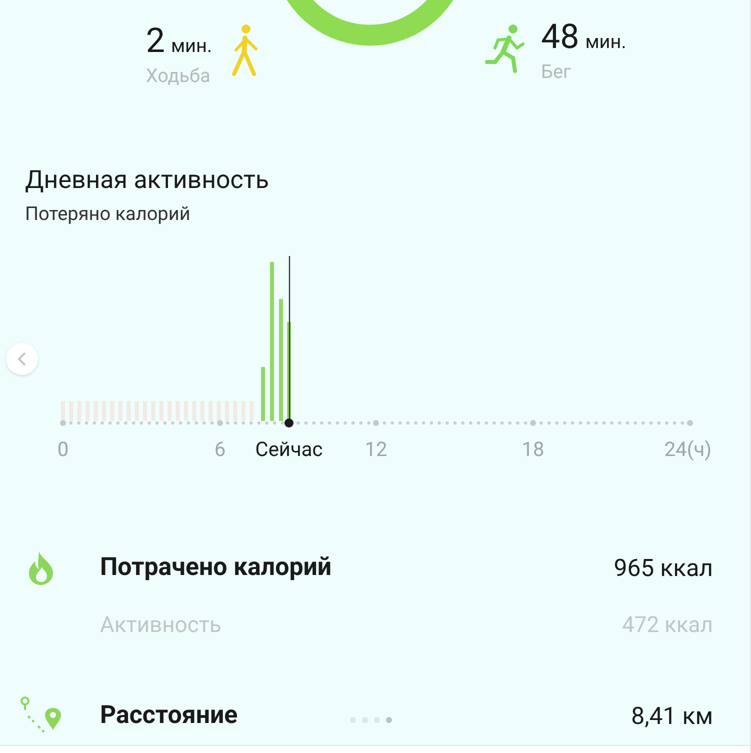  Describe the element at coordinates (41, 567) in the screenshot. I see `flame-icon` at that location.